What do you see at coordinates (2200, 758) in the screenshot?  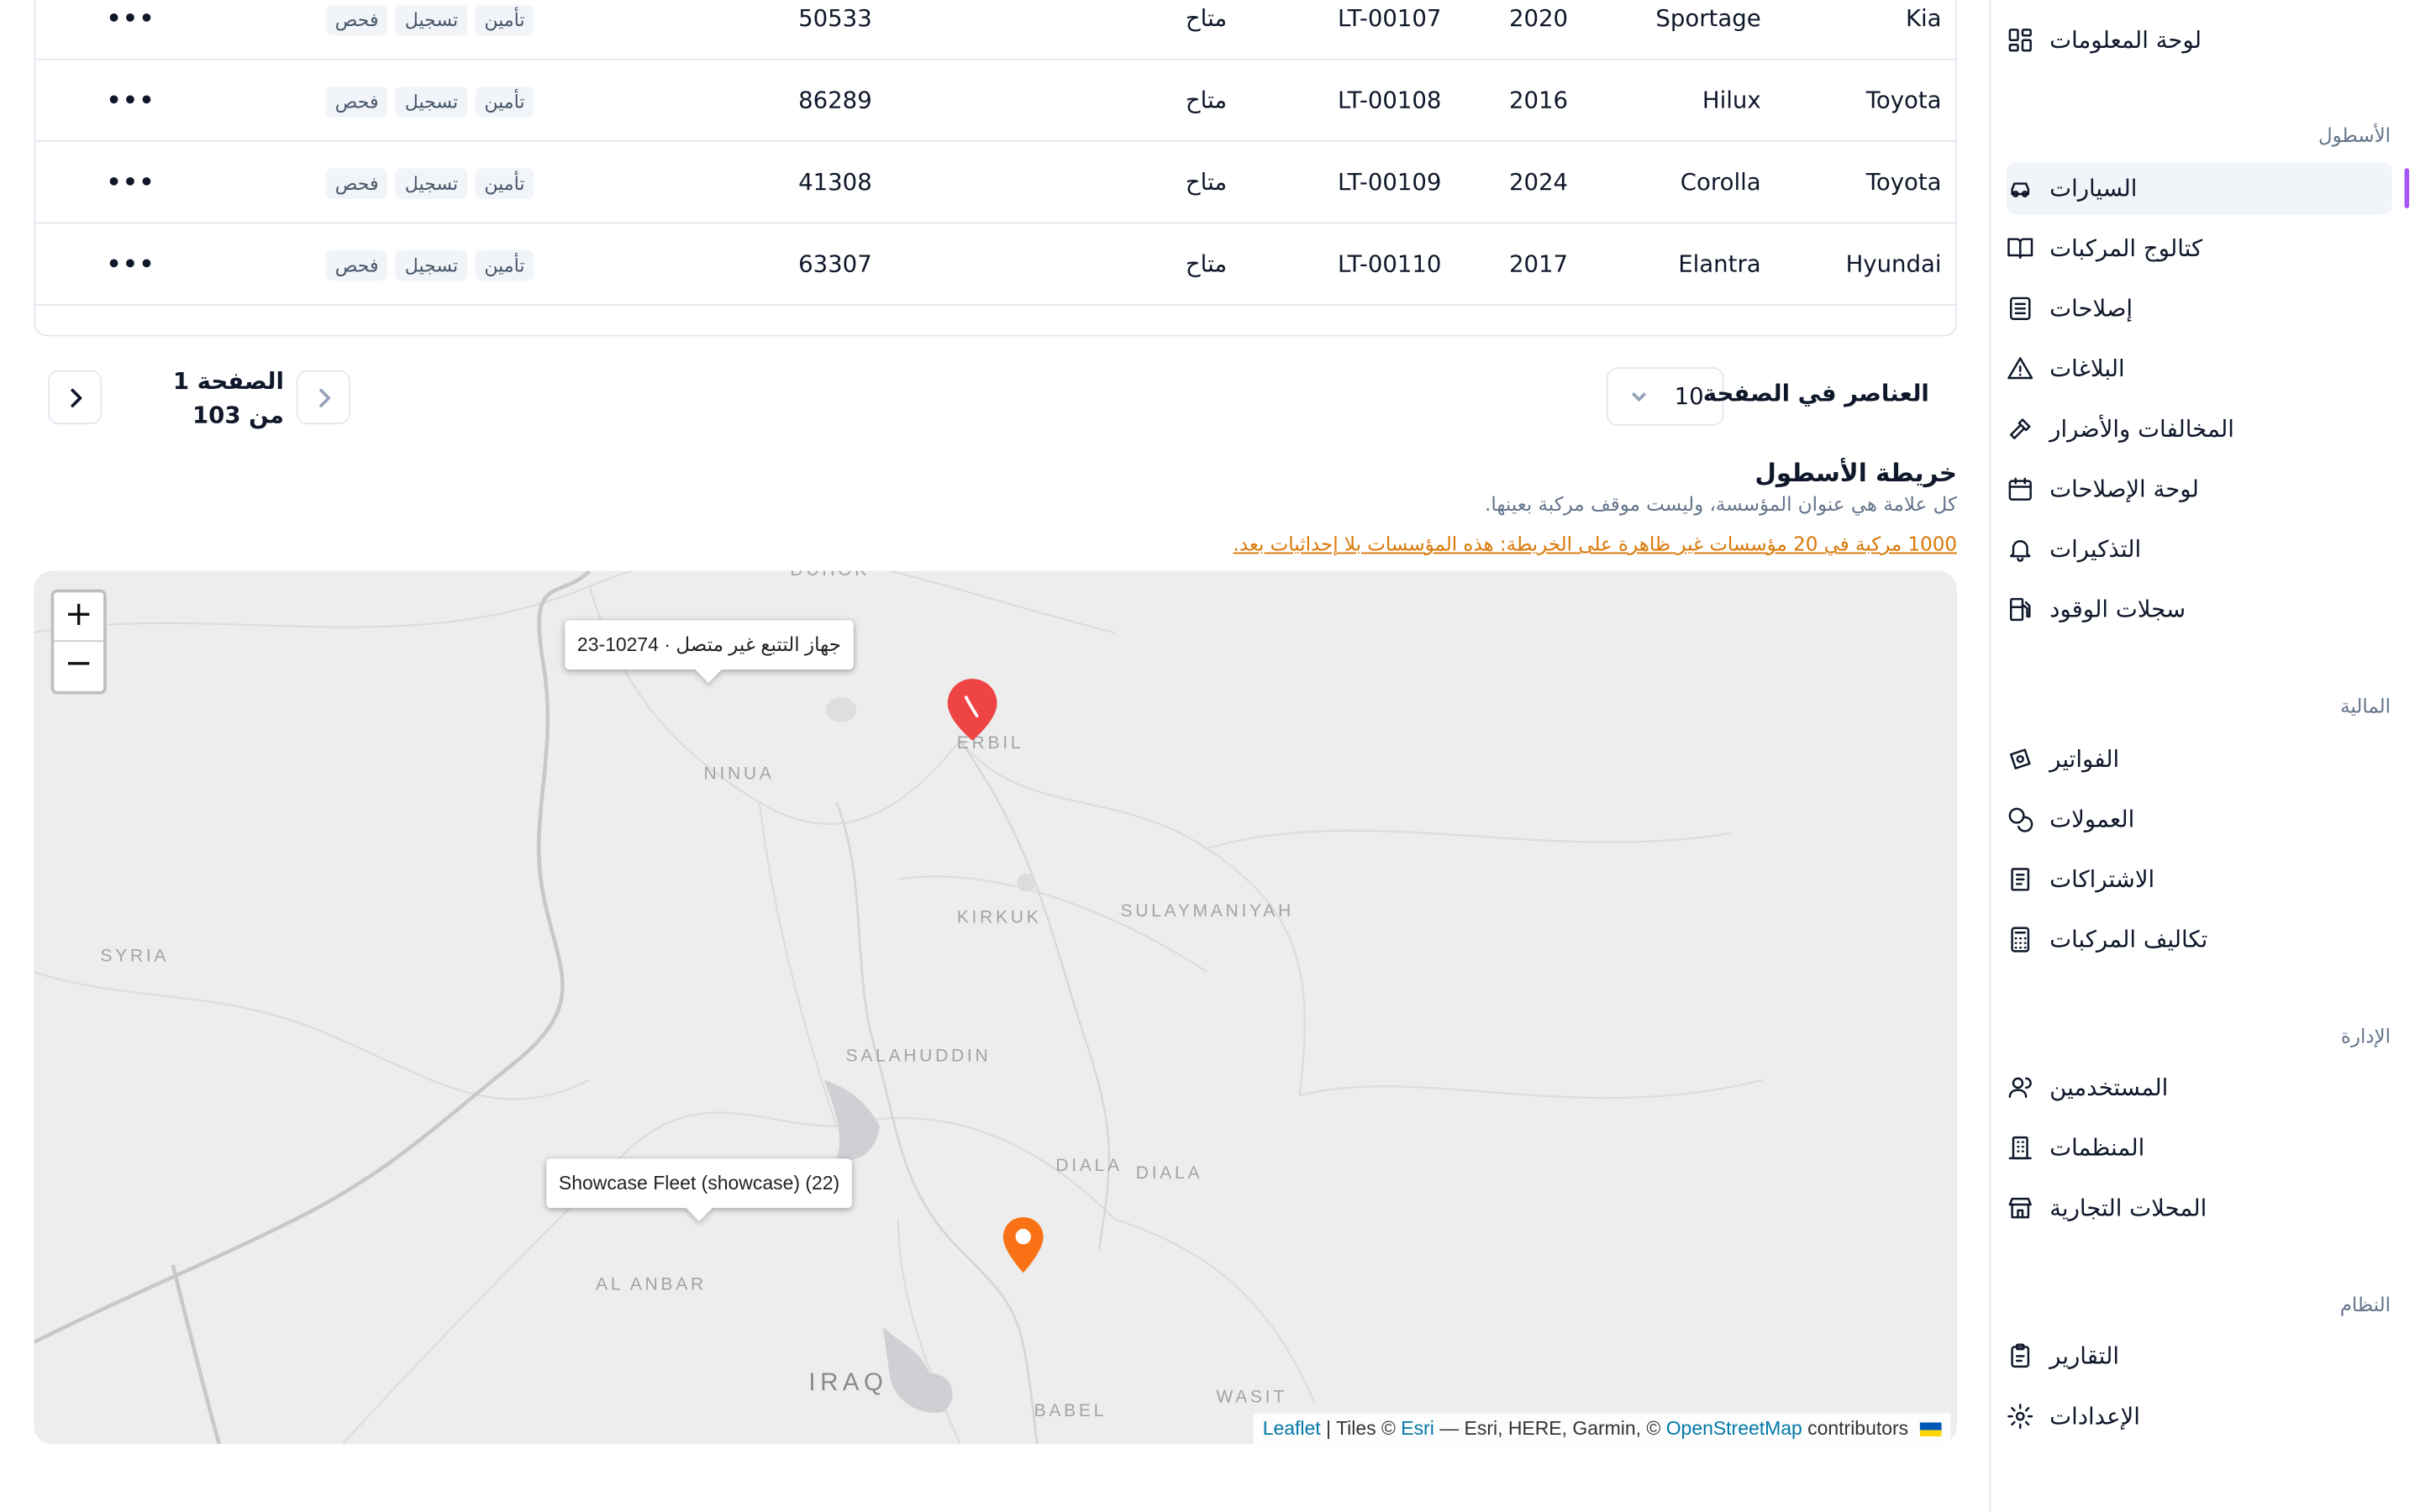 I see `sidebar-item-invoices: الفواتير` at bounding box center [2200, 758].